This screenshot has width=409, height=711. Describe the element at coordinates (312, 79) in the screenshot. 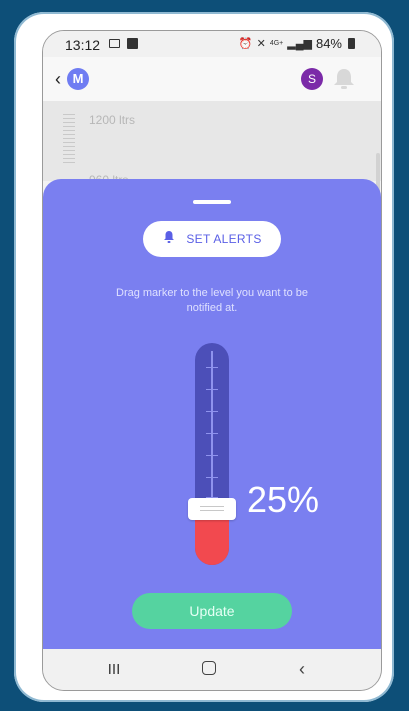

I see `avatar: S` at that location.